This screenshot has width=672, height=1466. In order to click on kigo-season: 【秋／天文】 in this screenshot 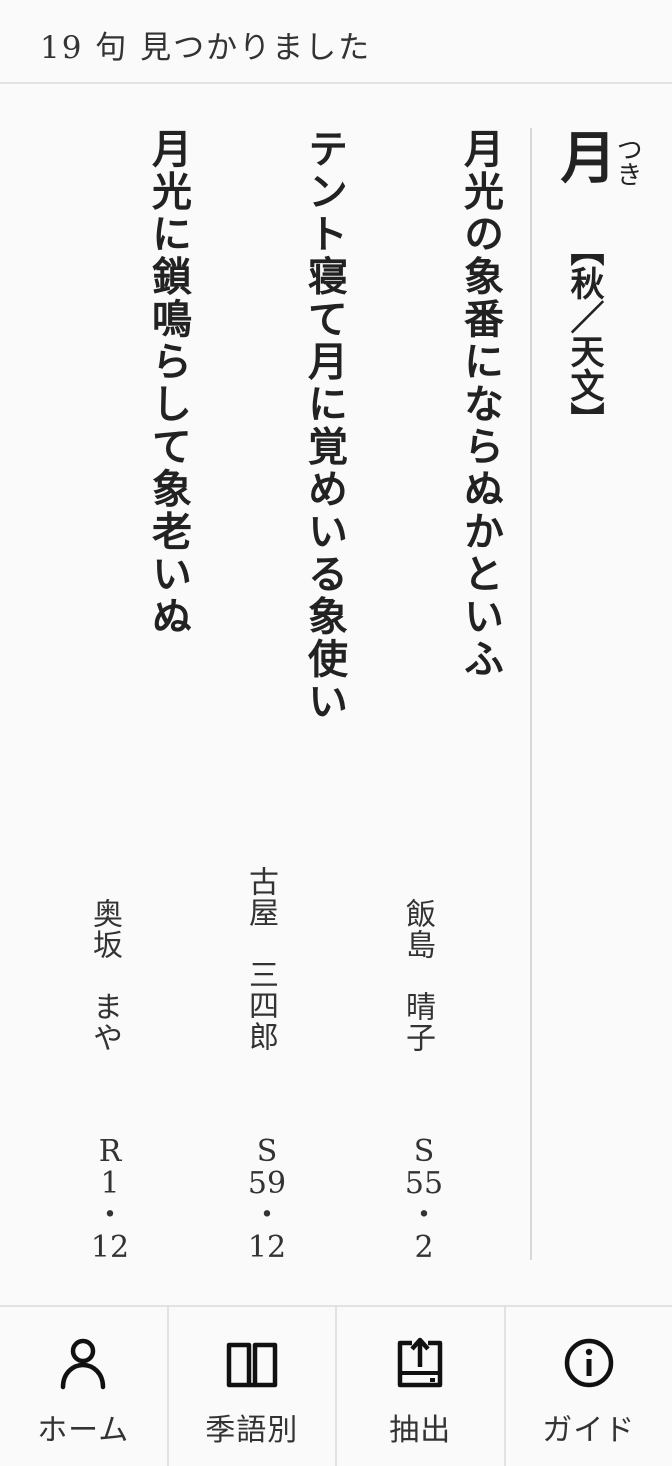, I will do `click(584, 334)`.